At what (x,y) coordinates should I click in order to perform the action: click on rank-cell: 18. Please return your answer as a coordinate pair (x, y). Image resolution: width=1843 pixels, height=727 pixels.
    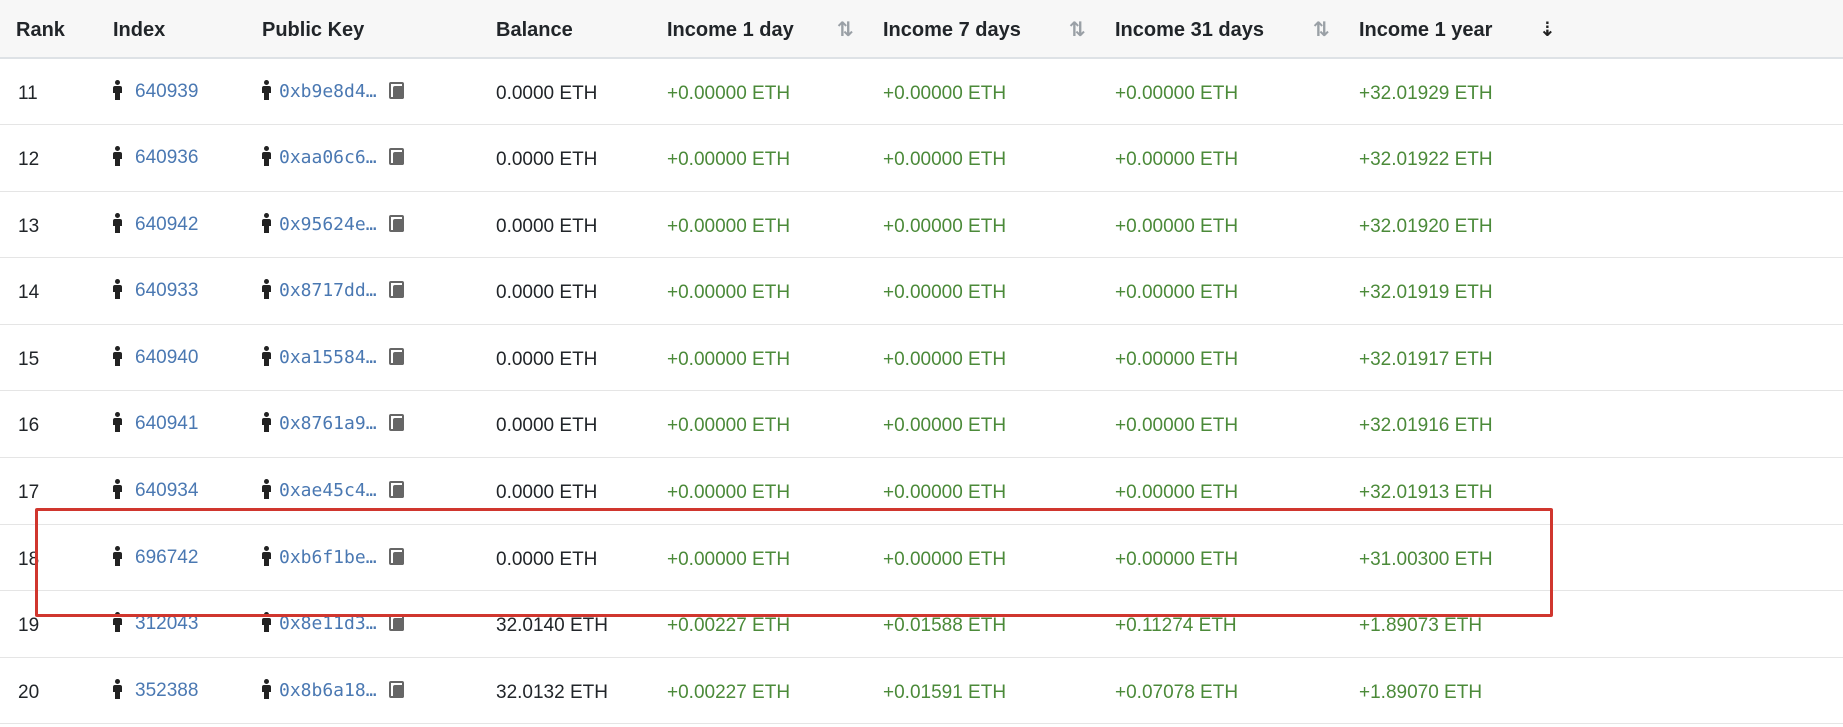
    Looking at the image, I should click on (56, 557).